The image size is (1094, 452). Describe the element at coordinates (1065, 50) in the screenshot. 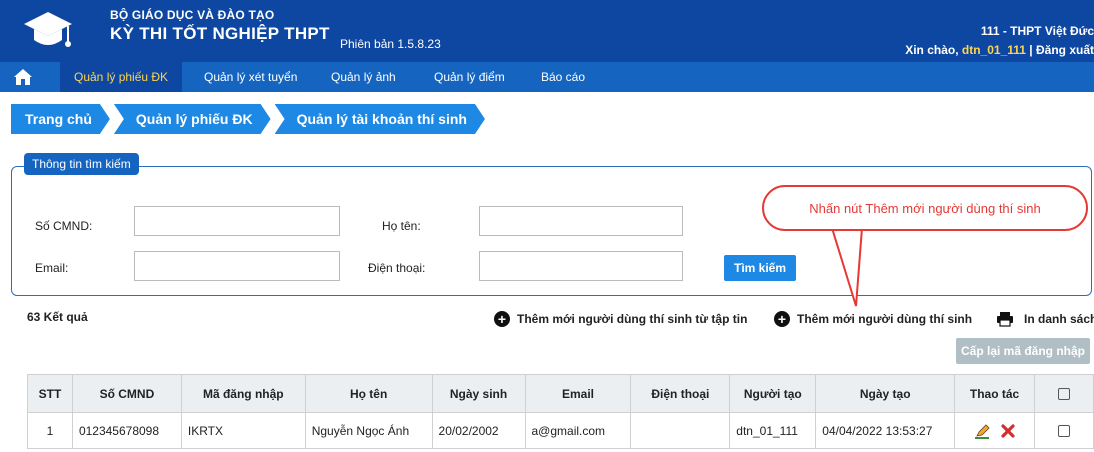

I see `logout-link: Đăng xuất` at that location.